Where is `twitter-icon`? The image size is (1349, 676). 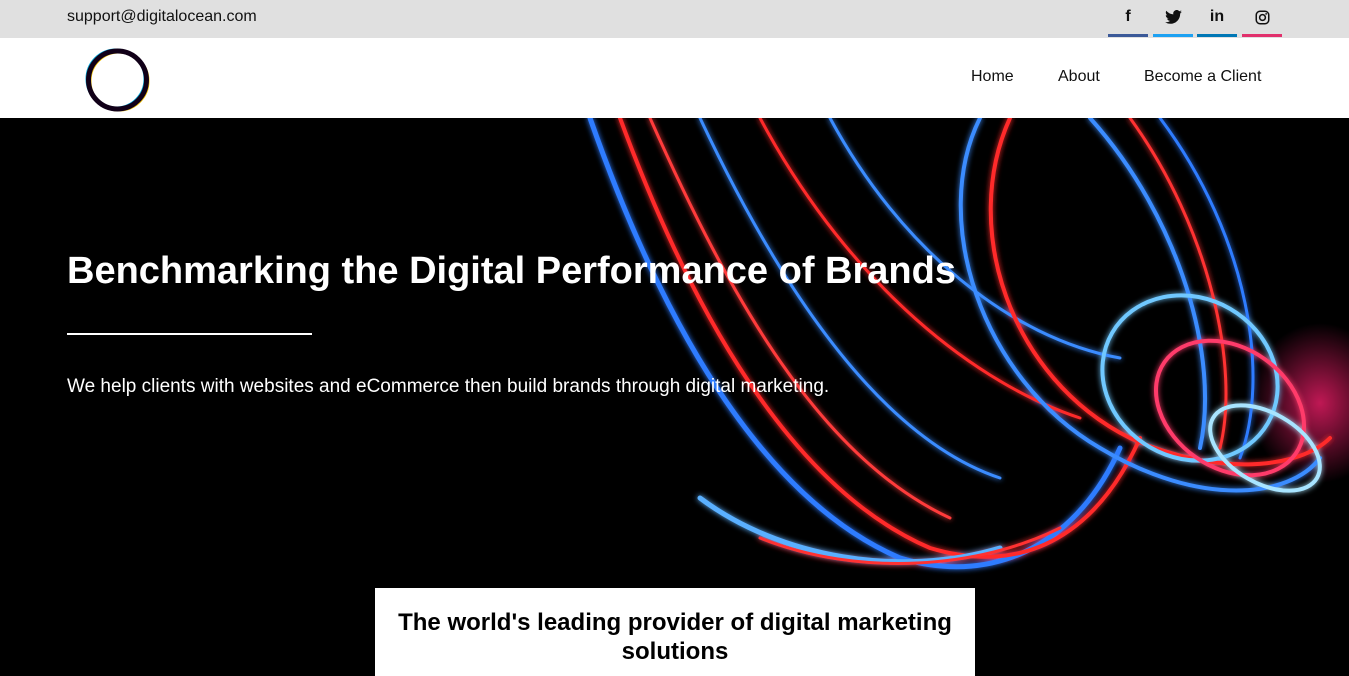 twitter-icon is located at coordinates (1173, 17).